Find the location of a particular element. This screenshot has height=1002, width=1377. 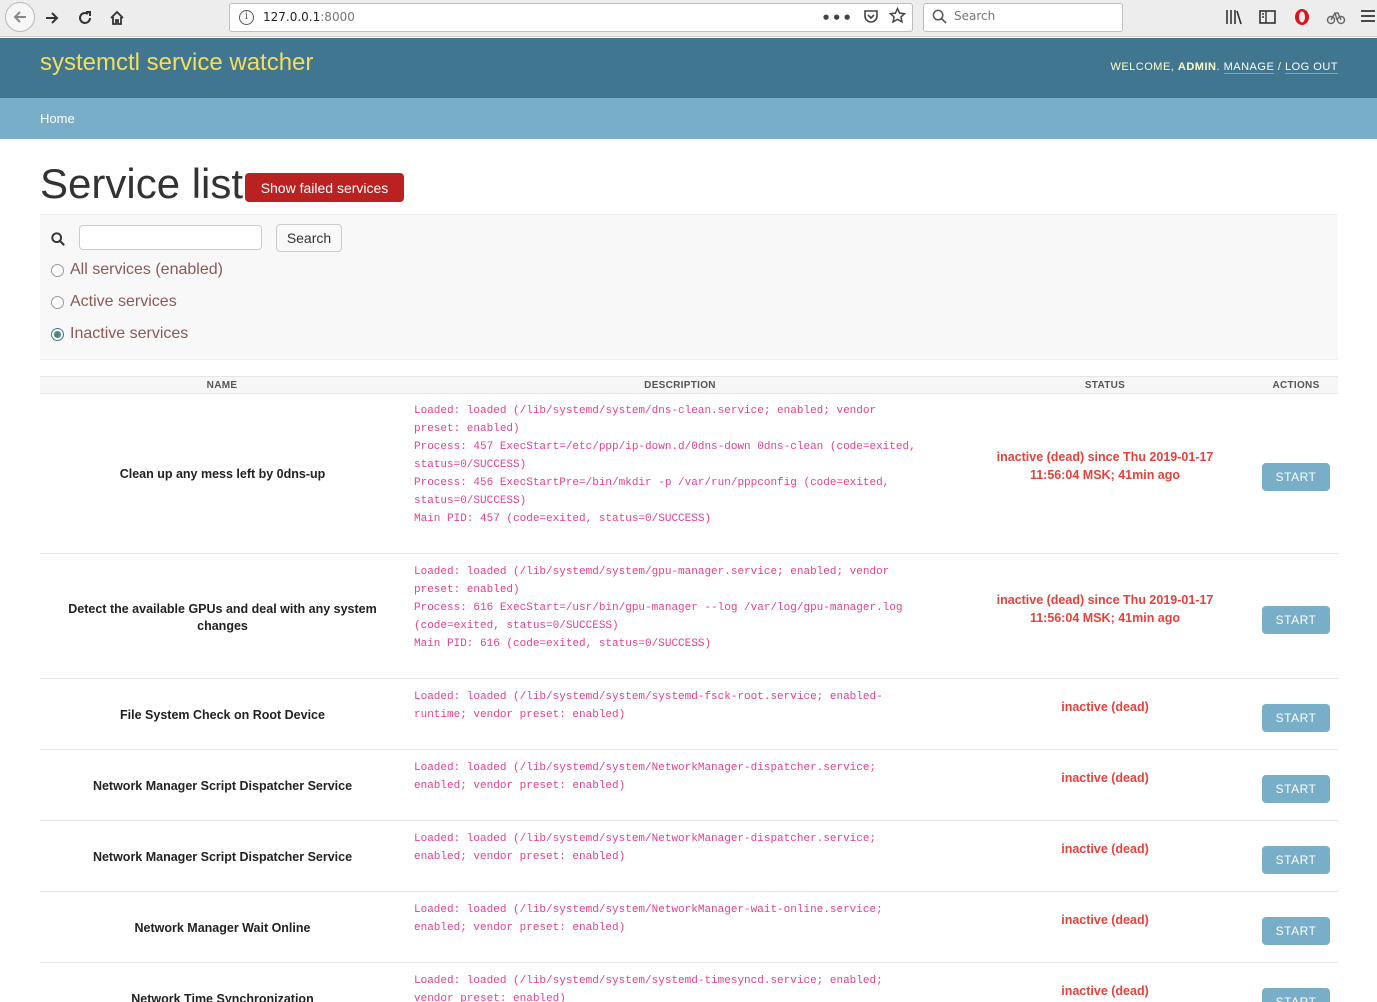

browser-toolbar: i 127.0.0.1:8000 ••• is located at coordinates (688, 18).